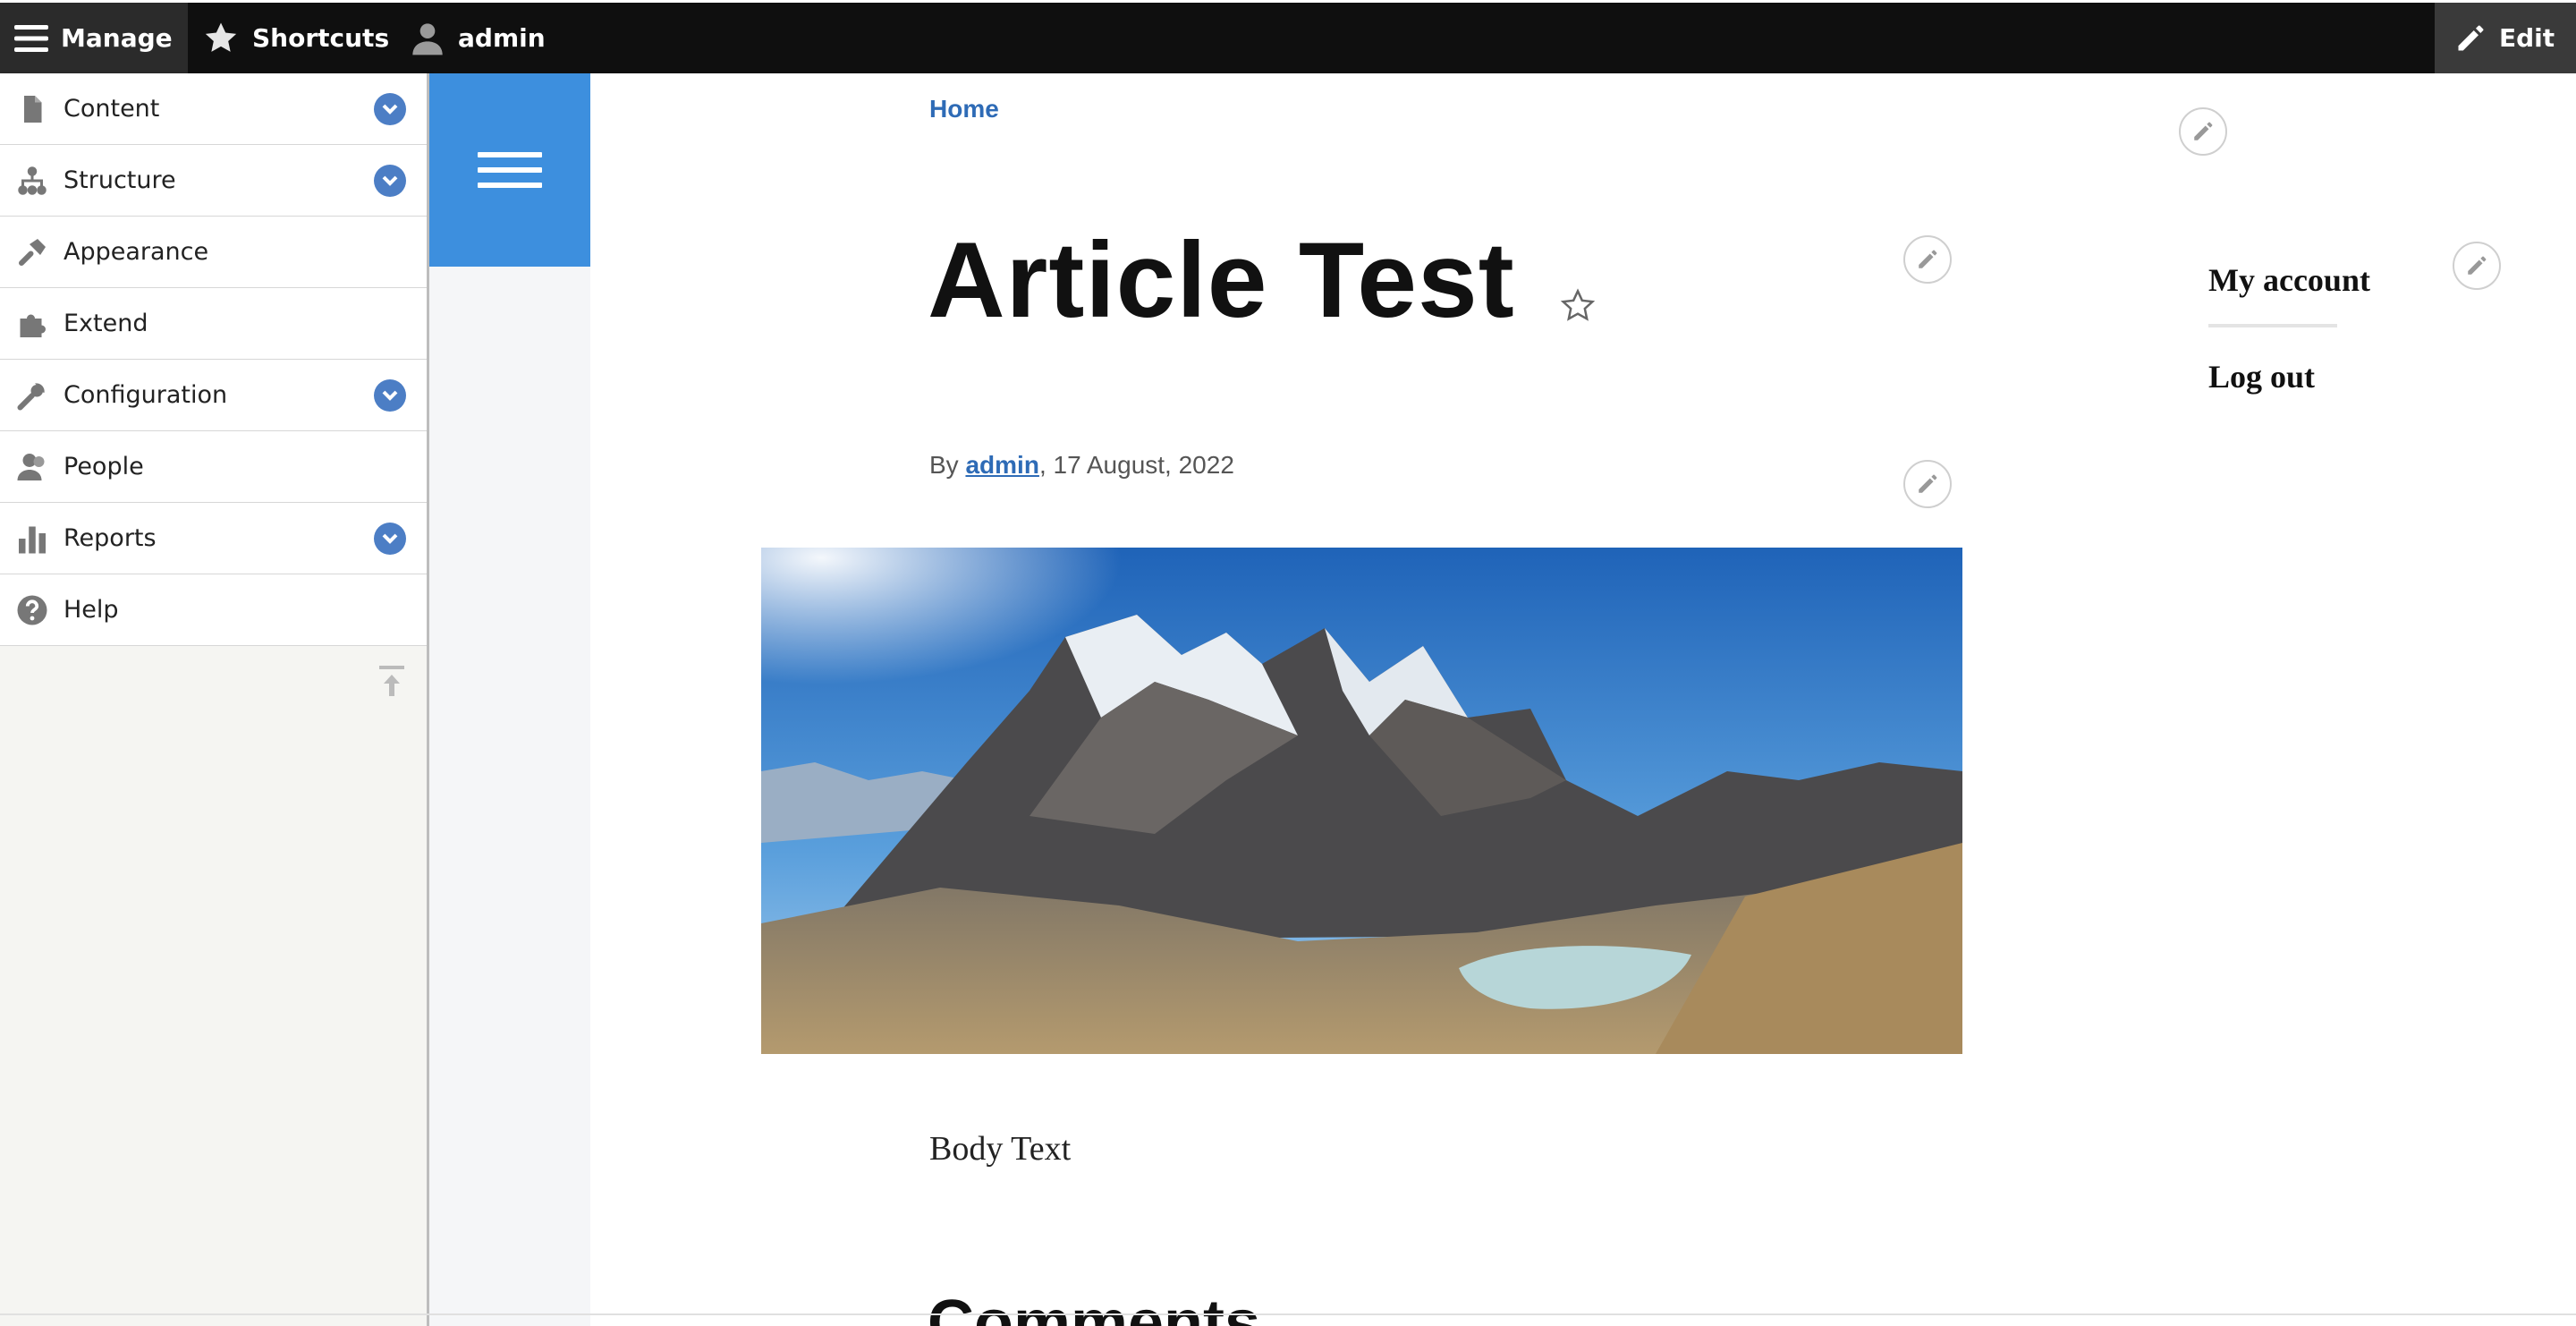 This screenshot has width=2576, height=1326. I want to click on shortcuts-label: Shortcuts, so click(321, 38).